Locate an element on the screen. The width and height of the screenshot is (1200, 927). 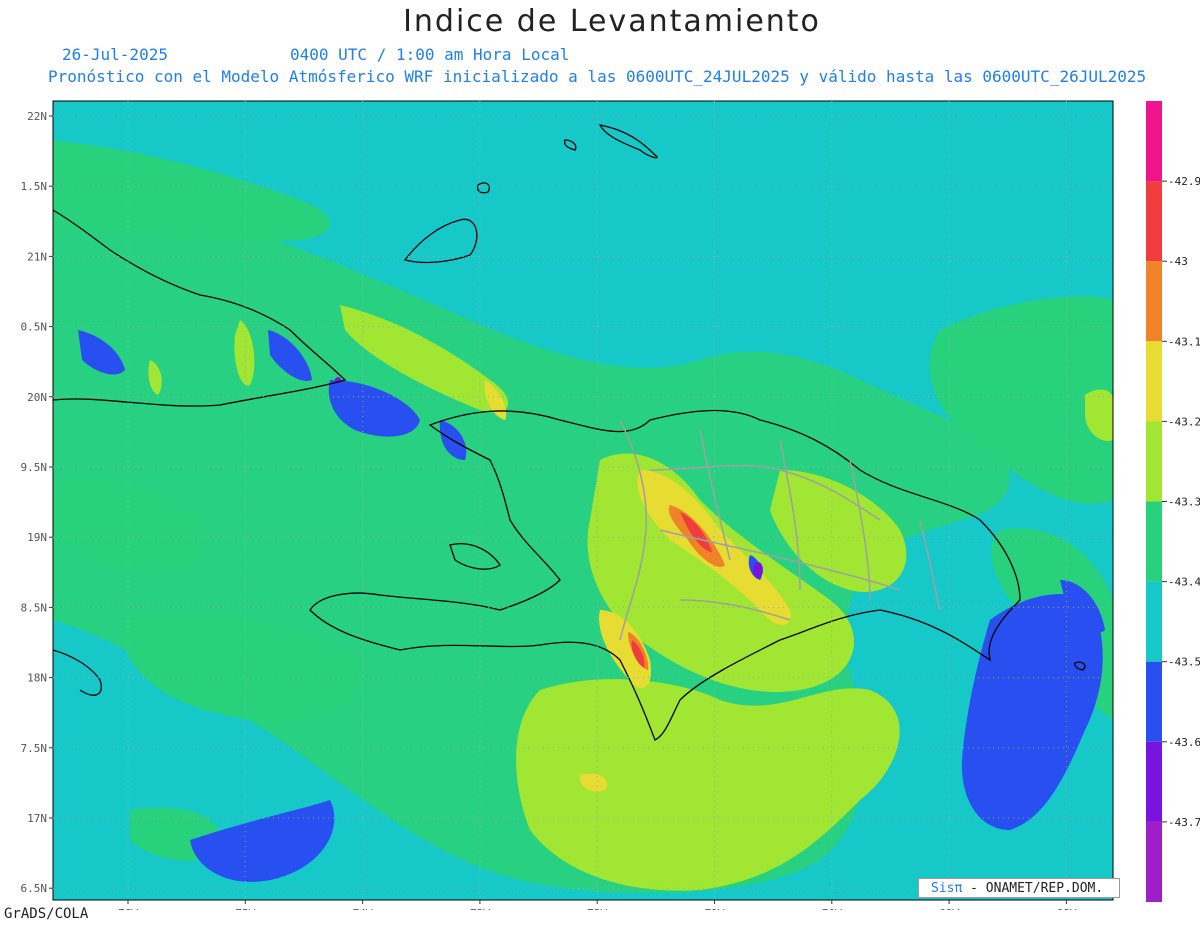
map-title: Indice de Levantamiento is located at coordinates (612, 21).